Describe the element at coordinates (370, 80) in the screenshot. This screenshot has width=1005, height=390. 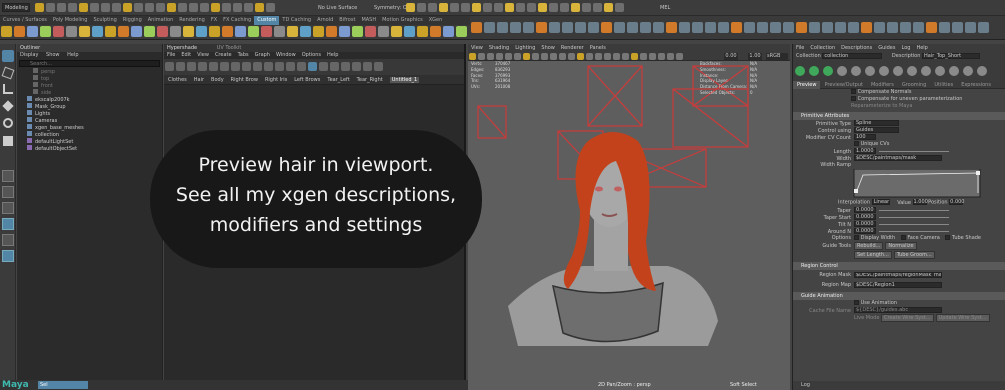
I see `hypershade-tab: Tear_Right` at that location.